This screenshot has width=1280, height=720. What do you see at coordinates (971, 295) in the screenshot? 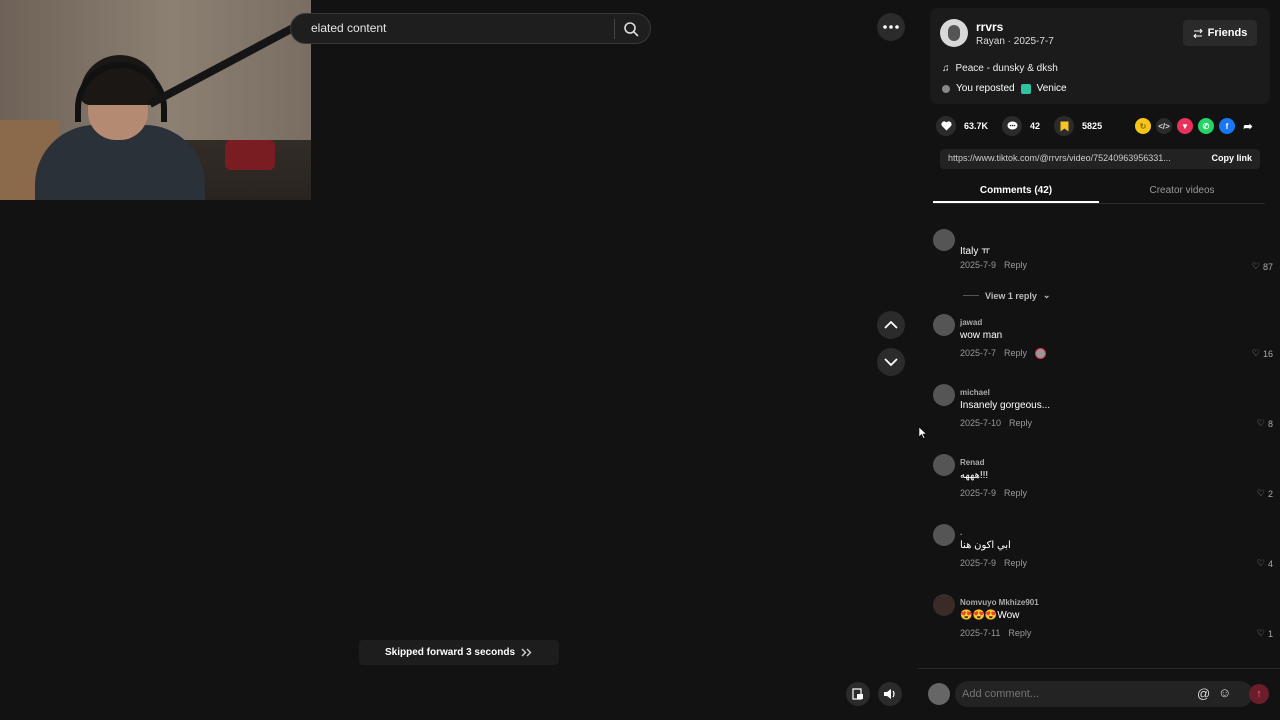
I see `reply-line-divider` at bounding box center [971, 295].